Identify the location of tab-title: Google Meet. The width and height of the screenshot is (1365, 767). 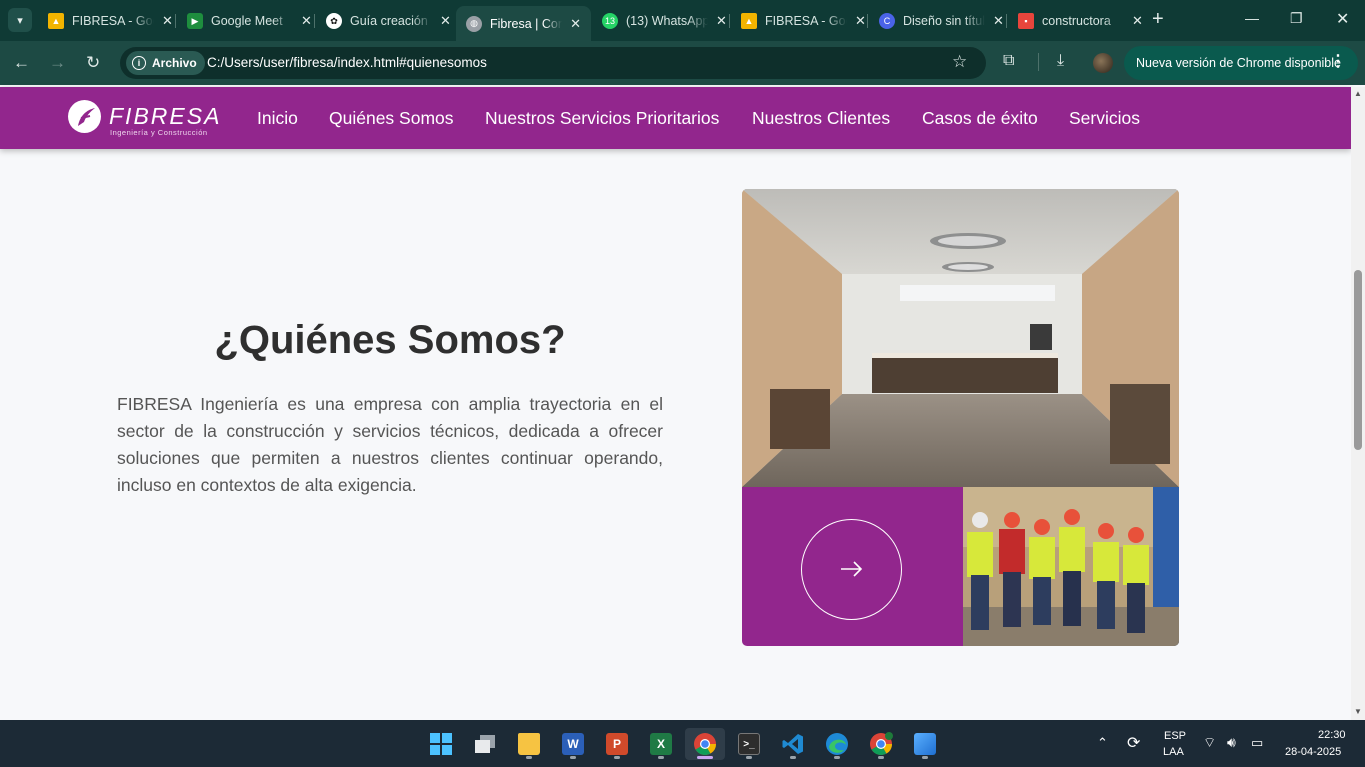
(247, 21).